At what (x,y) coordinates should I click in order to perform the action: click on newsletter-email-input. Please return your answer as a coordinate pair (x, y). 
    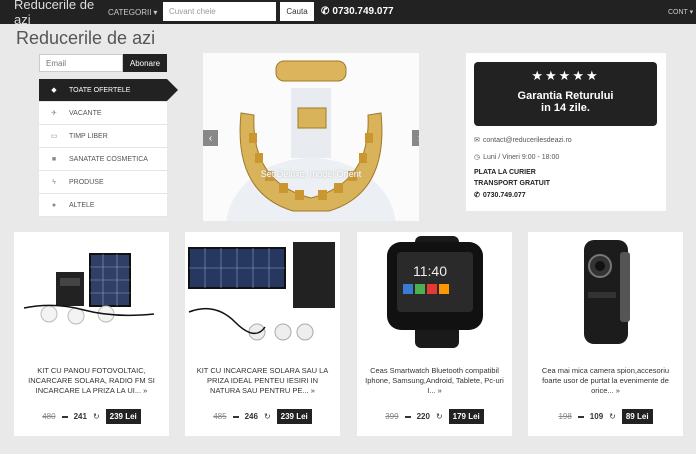
    Looking at the image, I should click on (81, 63).